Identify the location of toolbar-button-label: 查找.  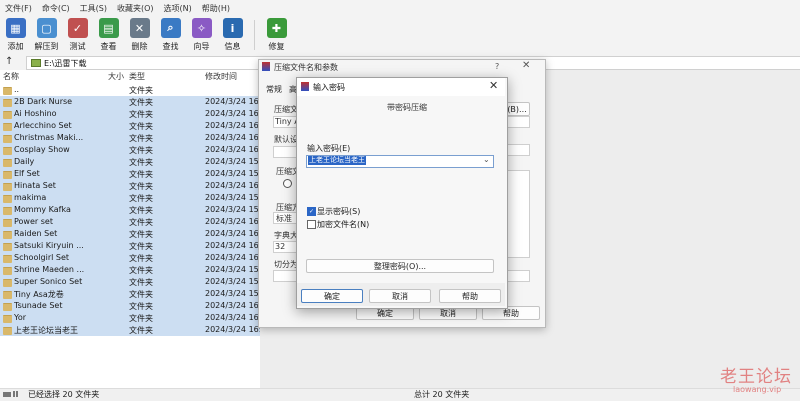
(170, 46).